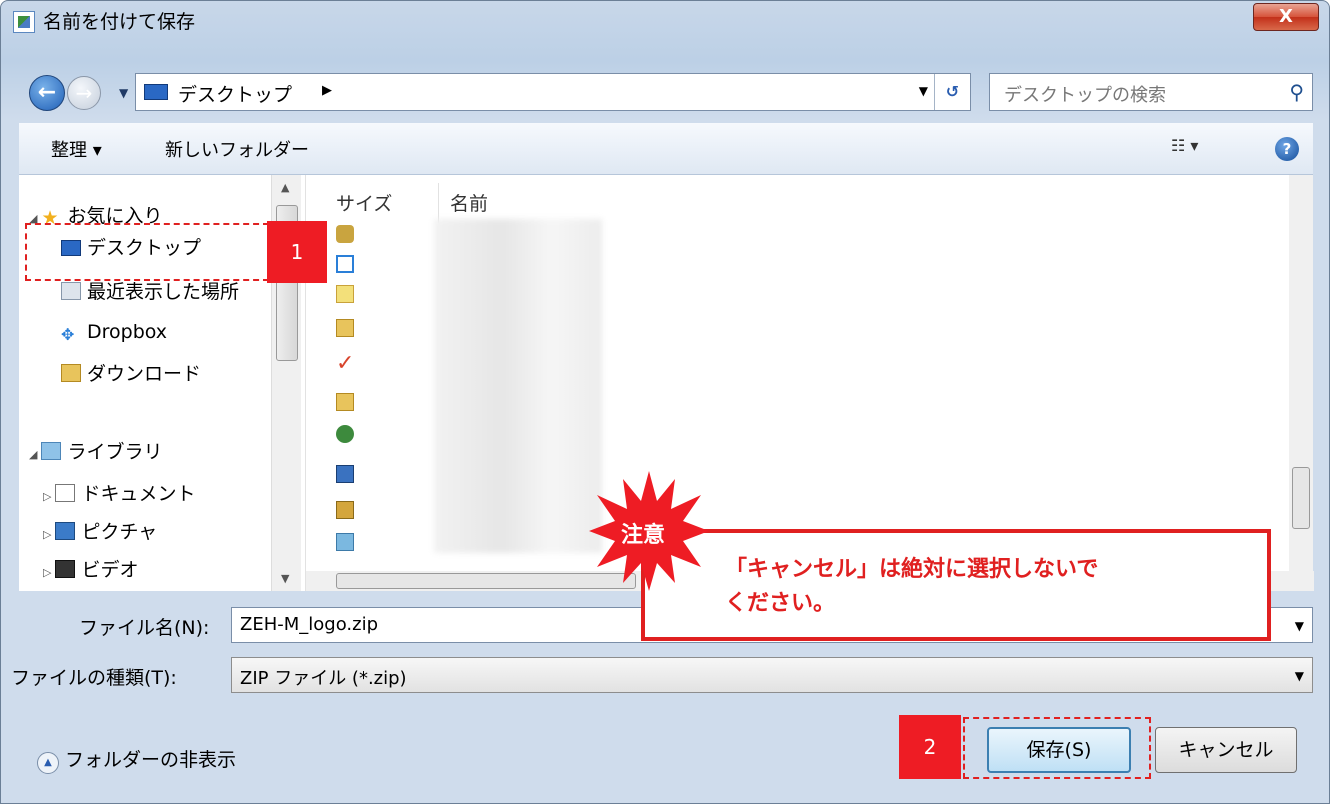 The image size is (1330, 804). Describe the element at coordinates (1296, 92) in the screenshot. I see `search-icon: ⚲` at that location.